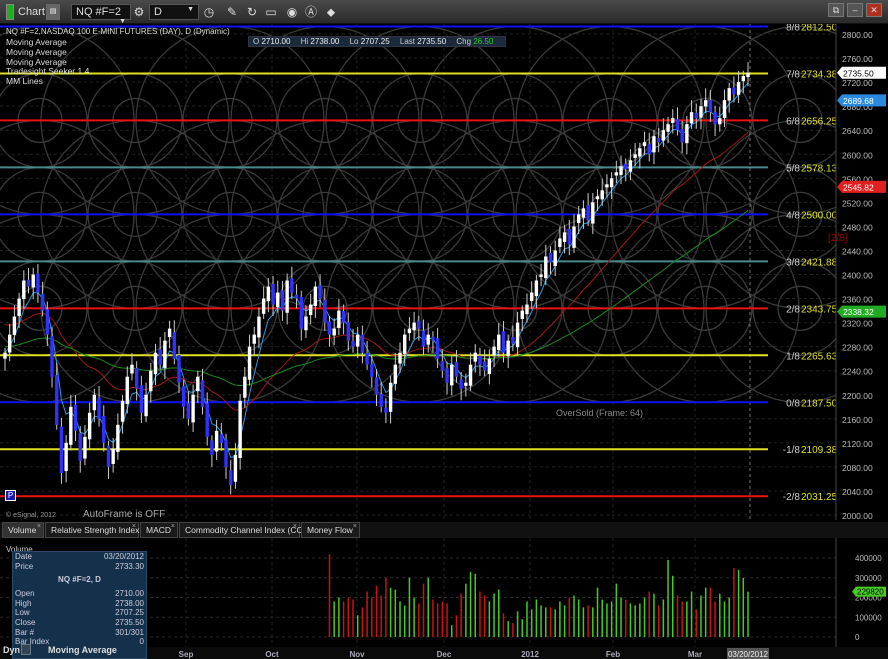 This screenshot has height=659, width=888. What do you see at coordinates (331, 12) in the screenshot?
I see `link-chain-icon: ⬥` at bounding box center [331, 12].